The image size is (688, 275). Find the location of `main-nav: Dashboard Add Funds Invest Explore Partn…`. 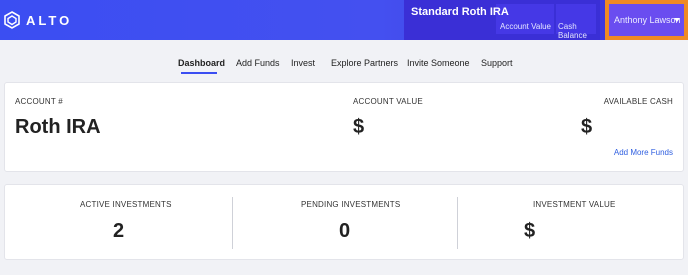

main-nav: Dashboard Add Funds Invest Explore Partn… is located at coordinates (344, 59).